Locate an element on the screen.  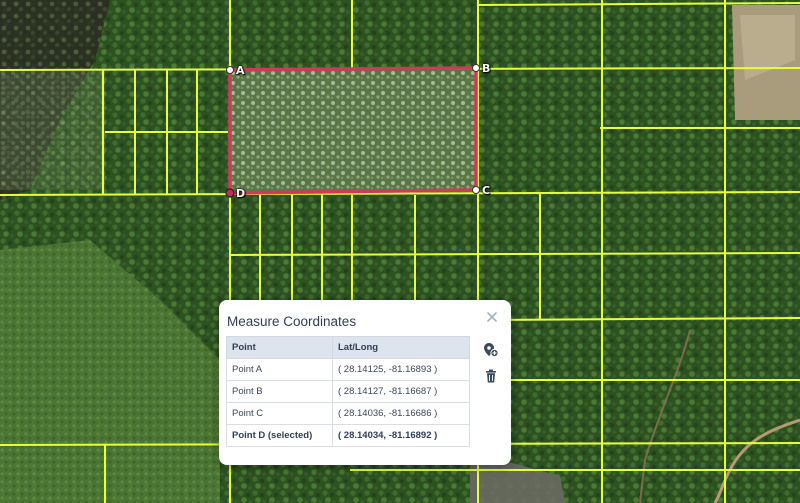
latlong-cell: ( 28.14125, -81.16893 ) is located at coordinates (401, 369).